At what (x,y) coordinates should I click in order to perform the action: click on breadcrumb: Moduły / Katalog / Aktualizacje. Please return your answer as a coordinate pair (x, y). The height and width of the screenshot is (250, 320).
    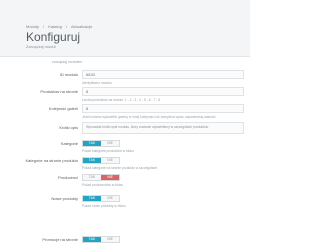
    Looking at the image, I should click on (60, 26).